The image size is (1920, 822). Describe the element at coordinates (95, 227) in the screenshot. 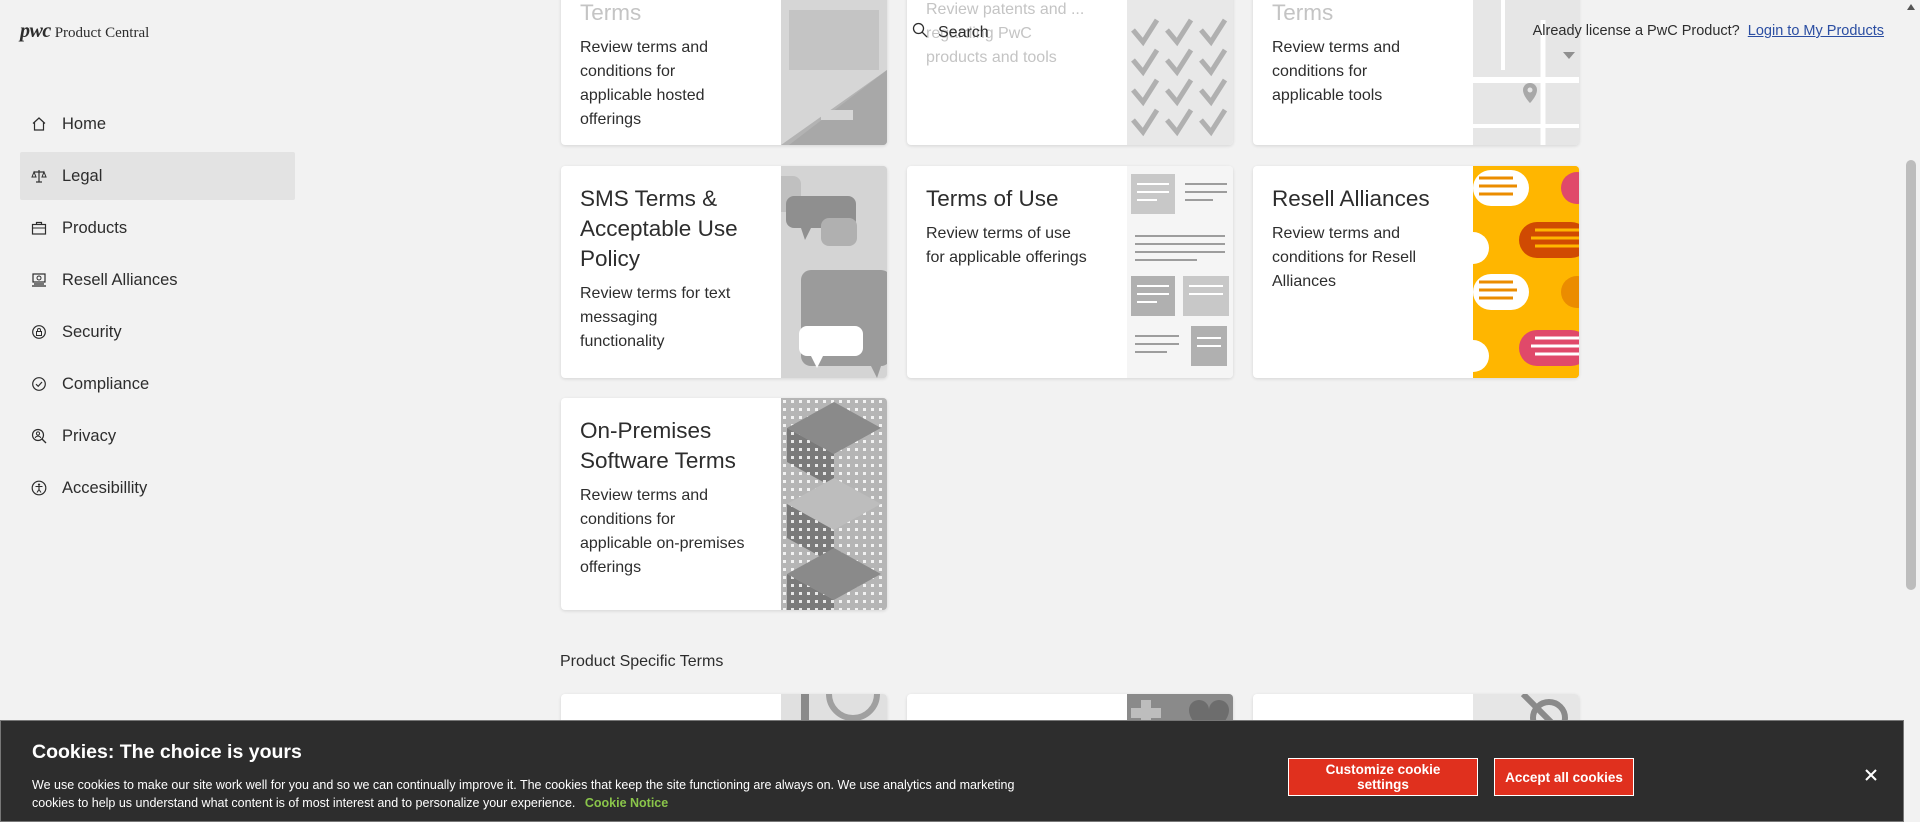

I see `sidebar-item-label: Products` at that location.